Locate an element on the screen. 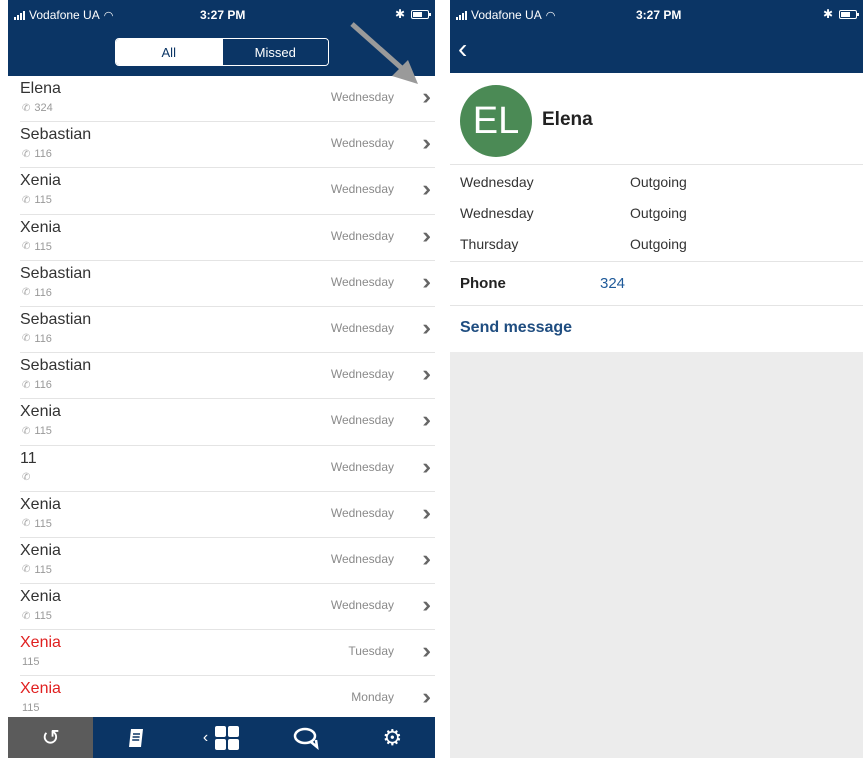 Image resolution: width=863 pixels, height=758 pixels. filter-bar: All Missed is located at coordinates (221, 53).